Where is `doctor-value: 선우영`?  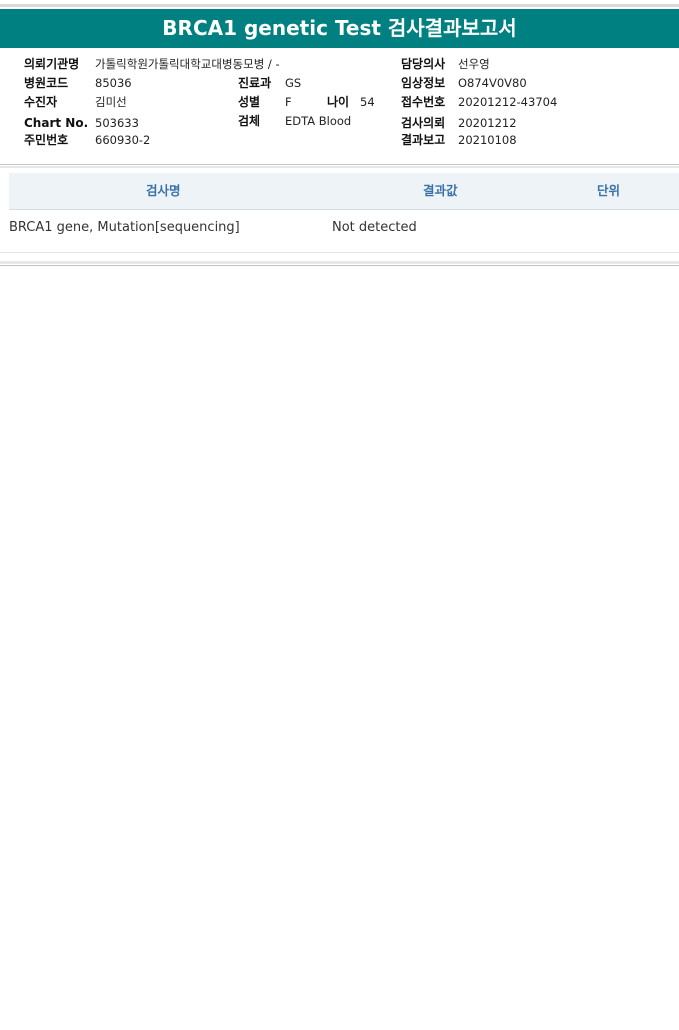 doctor-value: 선우영 is located at coordinates (474, 64).